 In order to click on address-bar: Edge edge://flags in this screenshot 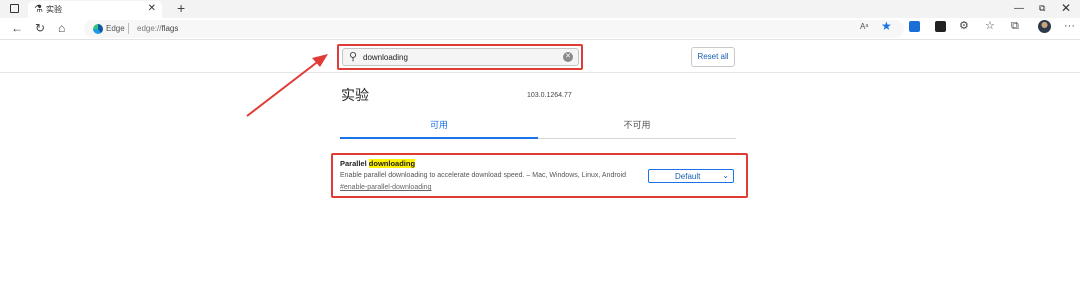, I will do `click(494, 29)`.